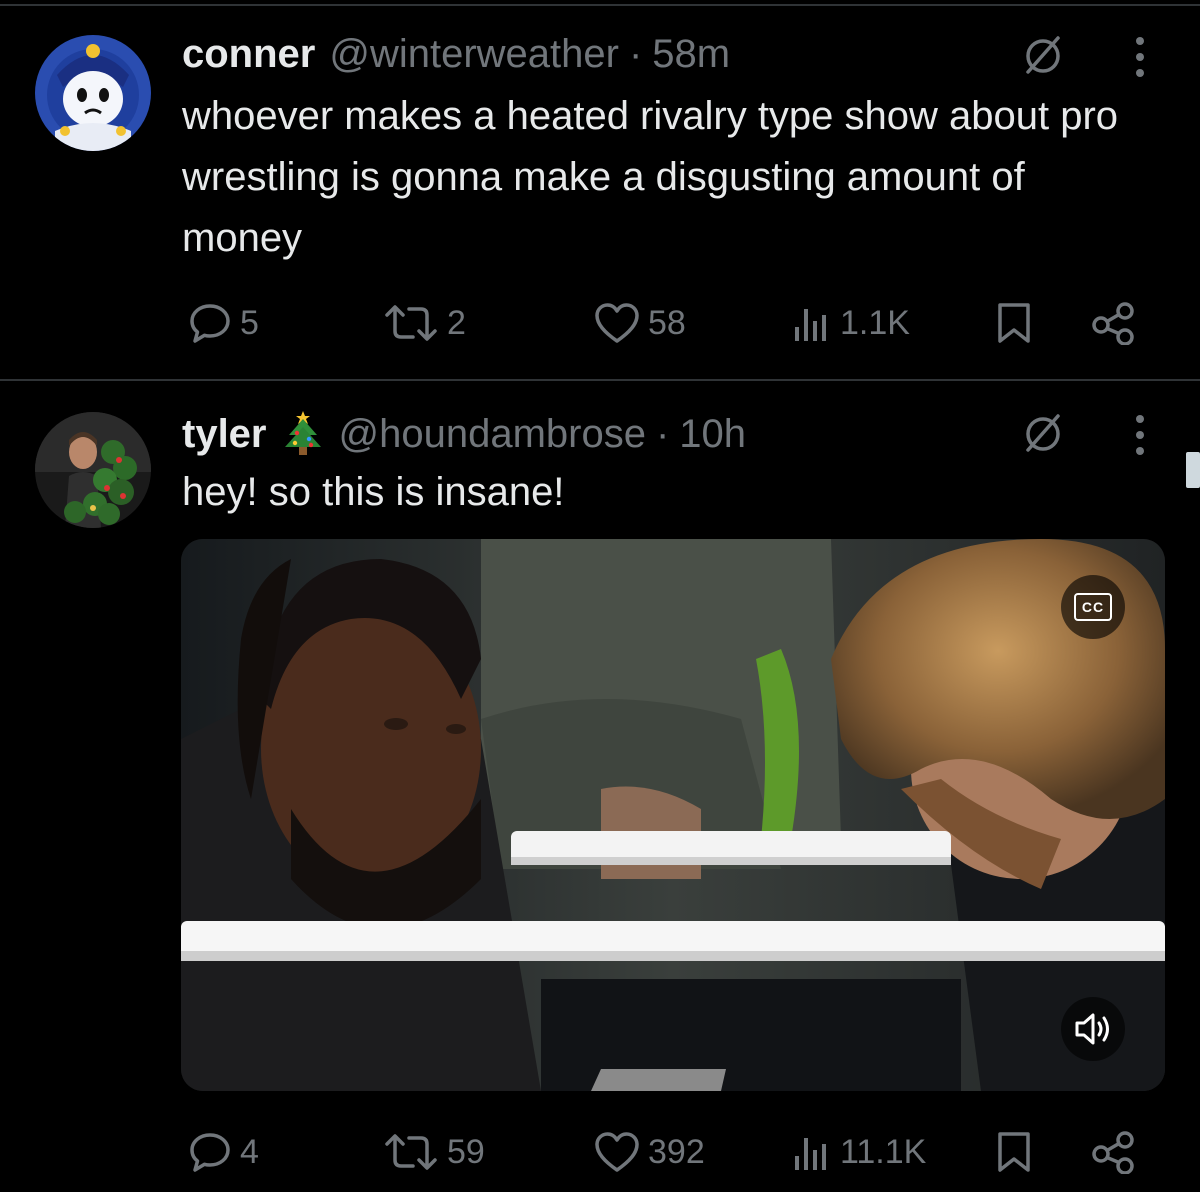 This screenshot has height=1192, width=1200. I want to click on views-button: 1.1K, so click(851, 323).